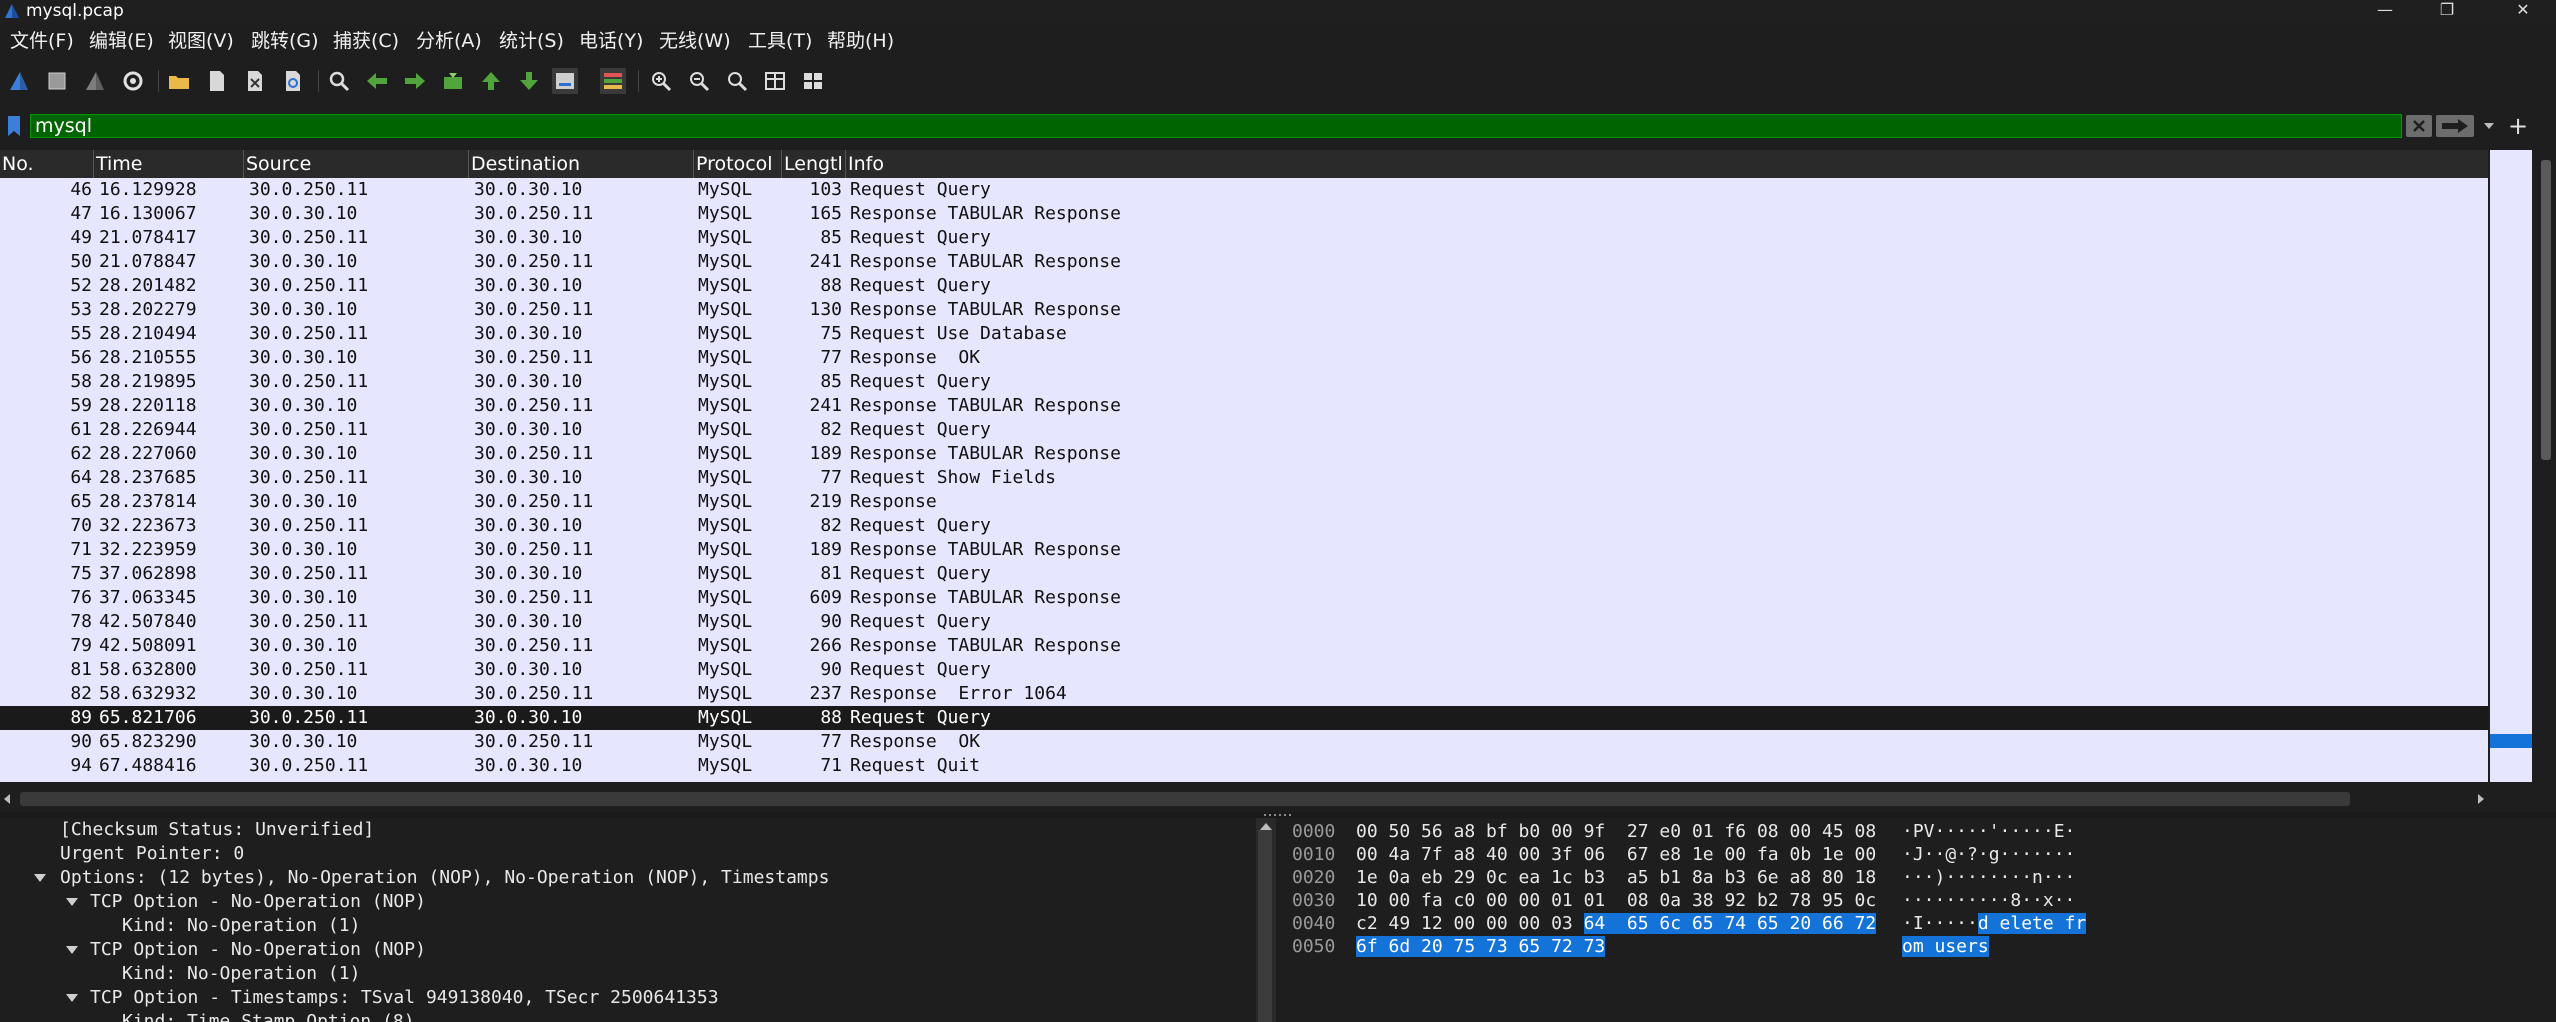 This screenshot has height=1022, width=2556. I want to click on byte-ascii: ·J··@·?·g·······, so click(1988, 854).